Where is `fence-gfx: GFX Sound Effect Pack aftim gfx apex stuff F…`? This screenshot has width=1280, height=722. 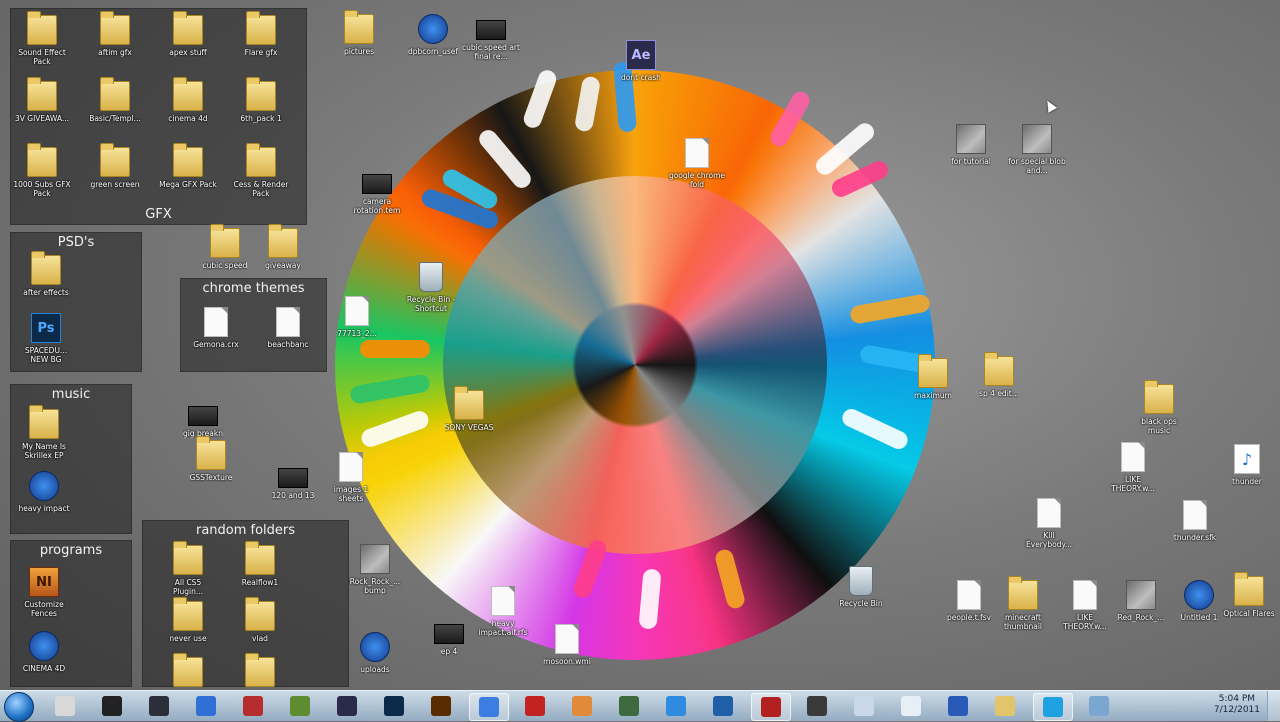
fence-gfx: GFX Sound Effect Pack aftim gfx apex stuff F… is located at coordinates (158, 116).